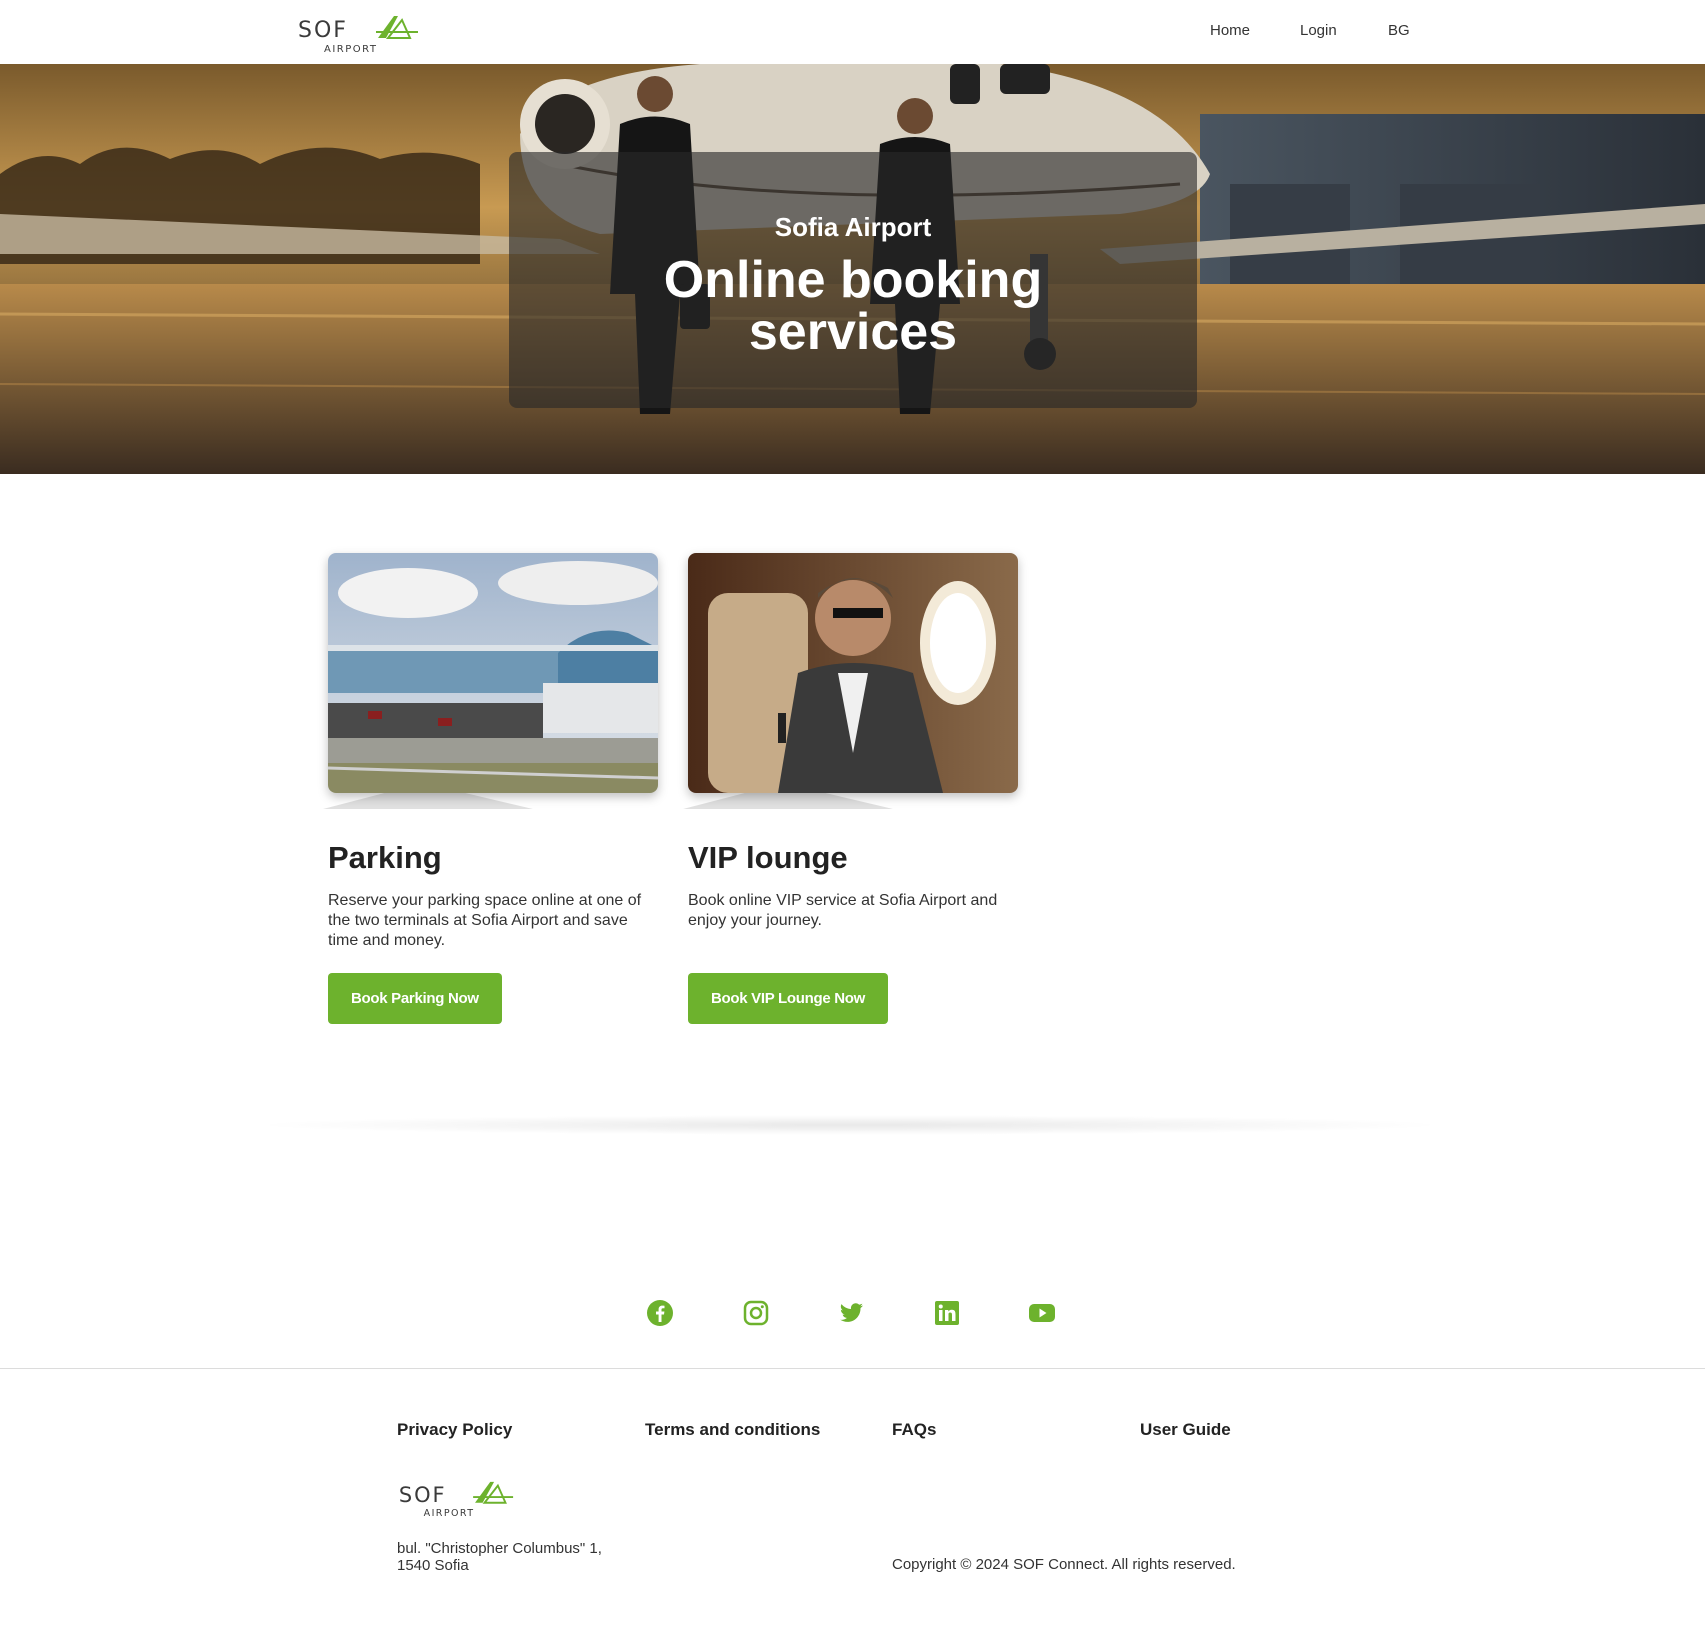 This screenshot has width=1705, height=1640. Describe the element at coordinates (851, 1313) in the screenshot. I see `twitter-icon` at that location.